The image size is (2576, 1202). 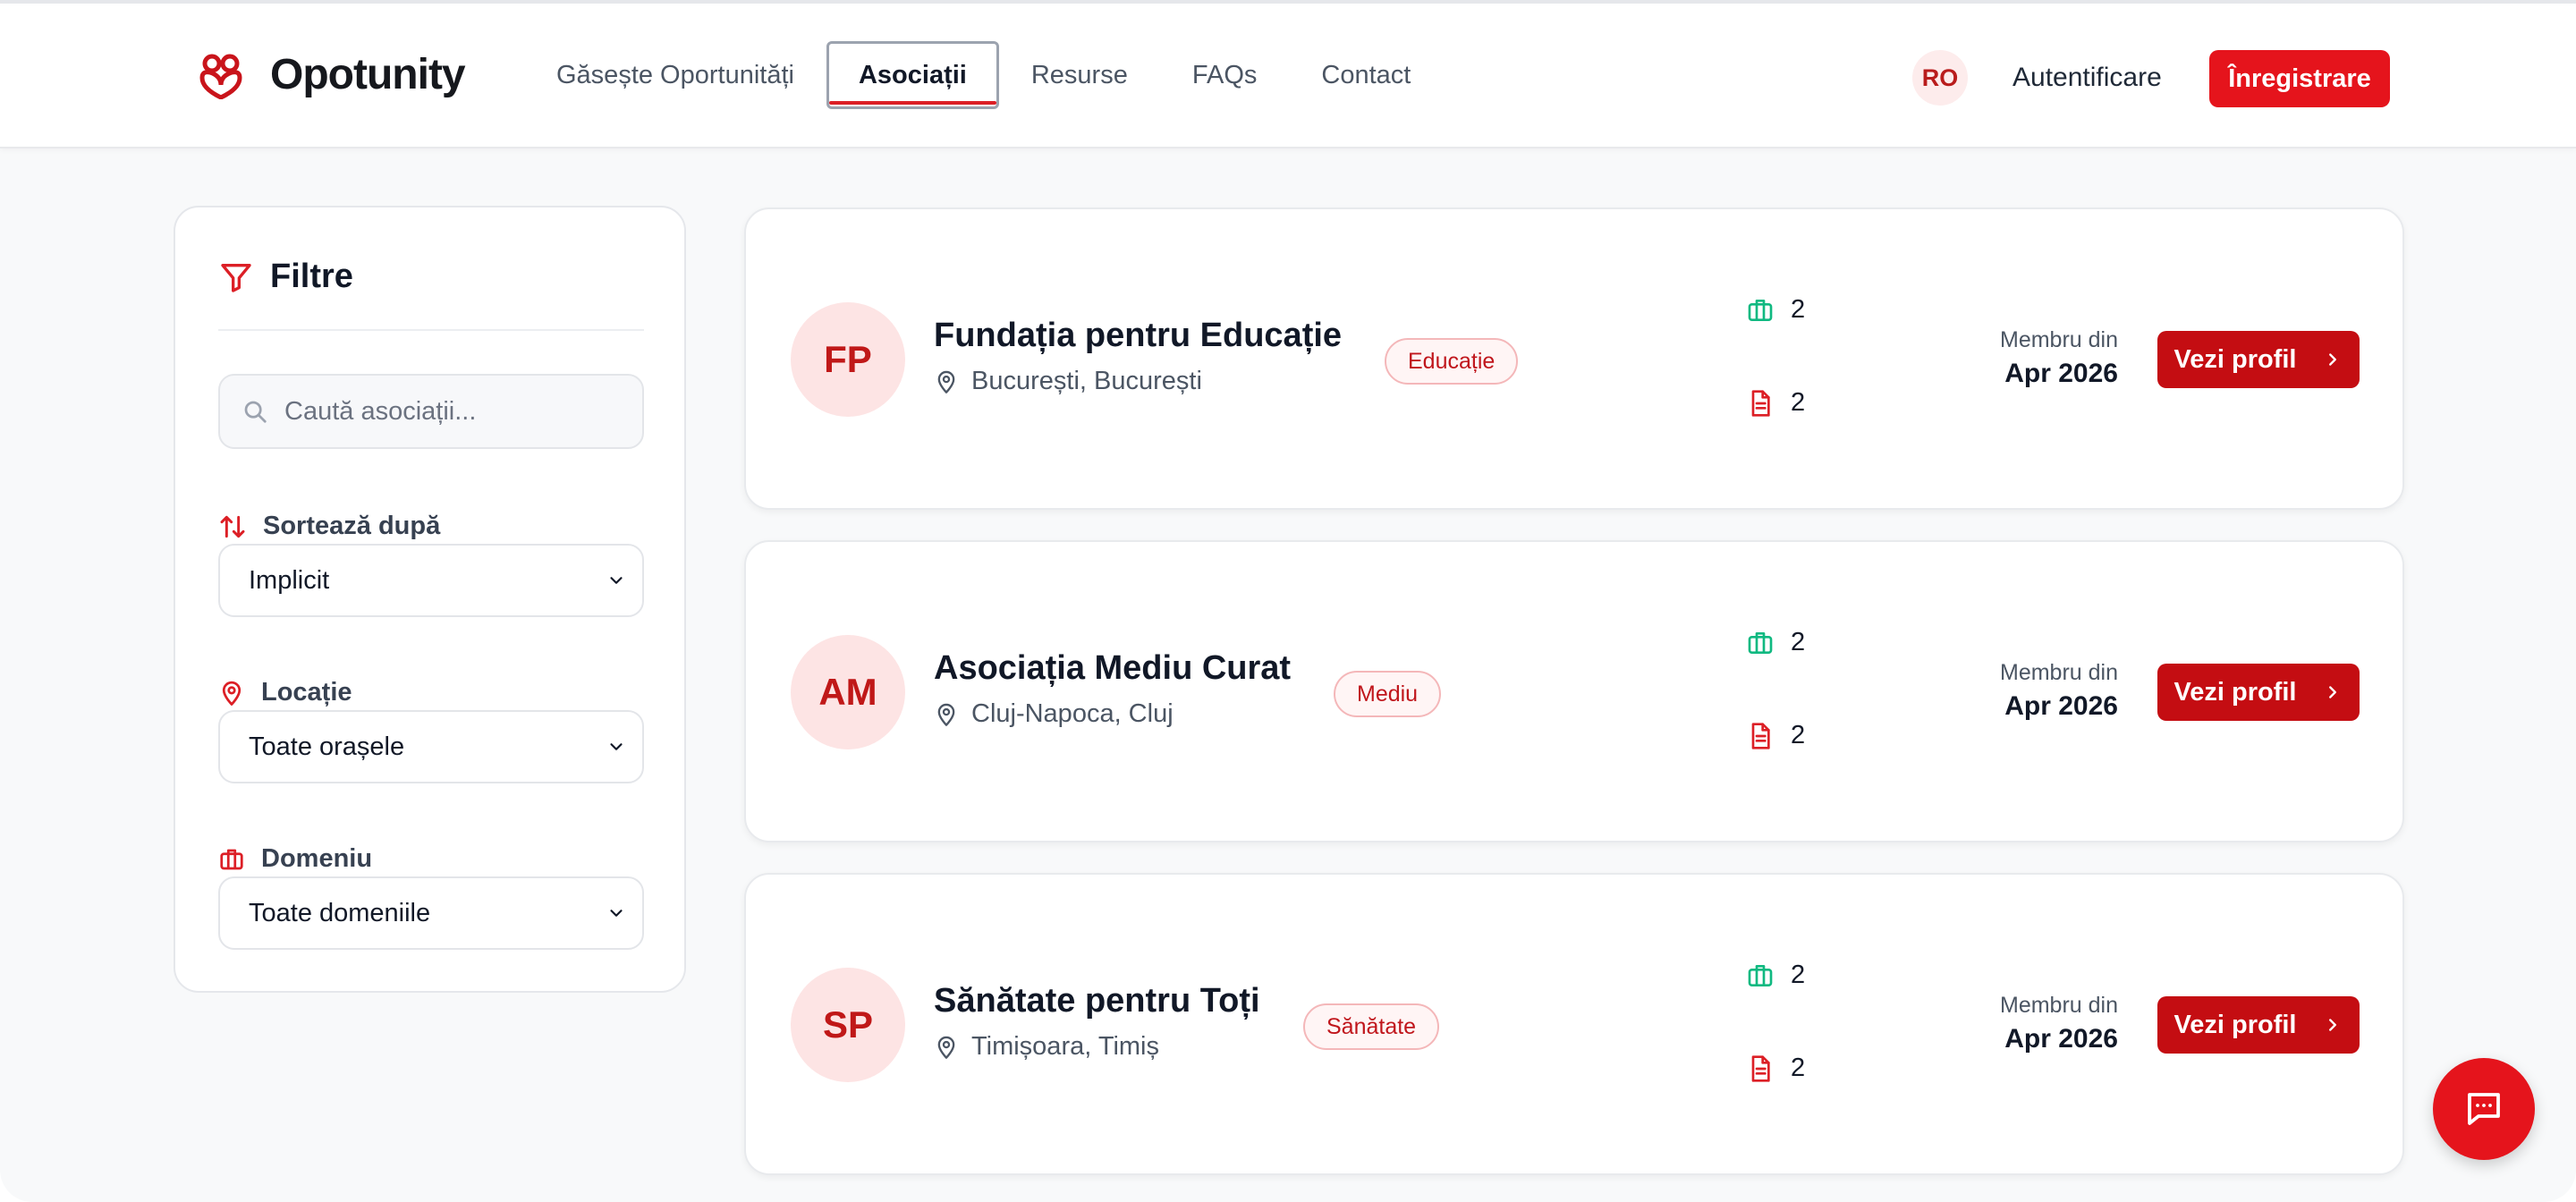 What do you see at coordinates (1138, 336) in the screenshot?
I see `org-name: Fundația pentru Educație` at bounding box center [1138, 336].